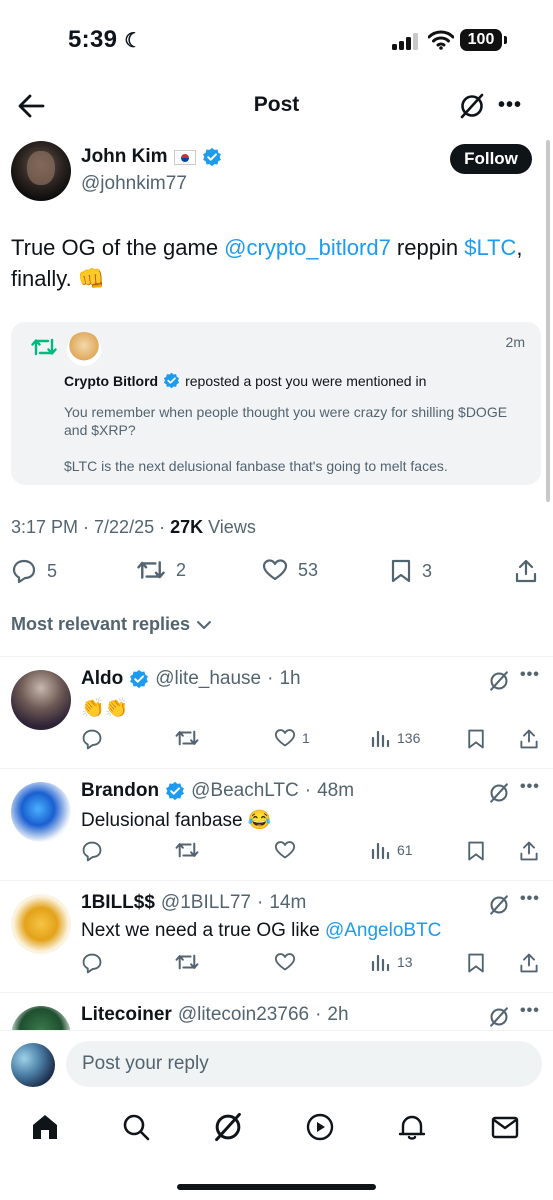  What do you see at coordinates (126, 1015) in the screenshot?
I see `reply-author-name: Litecoiner` at bounding box center [126, 1015].